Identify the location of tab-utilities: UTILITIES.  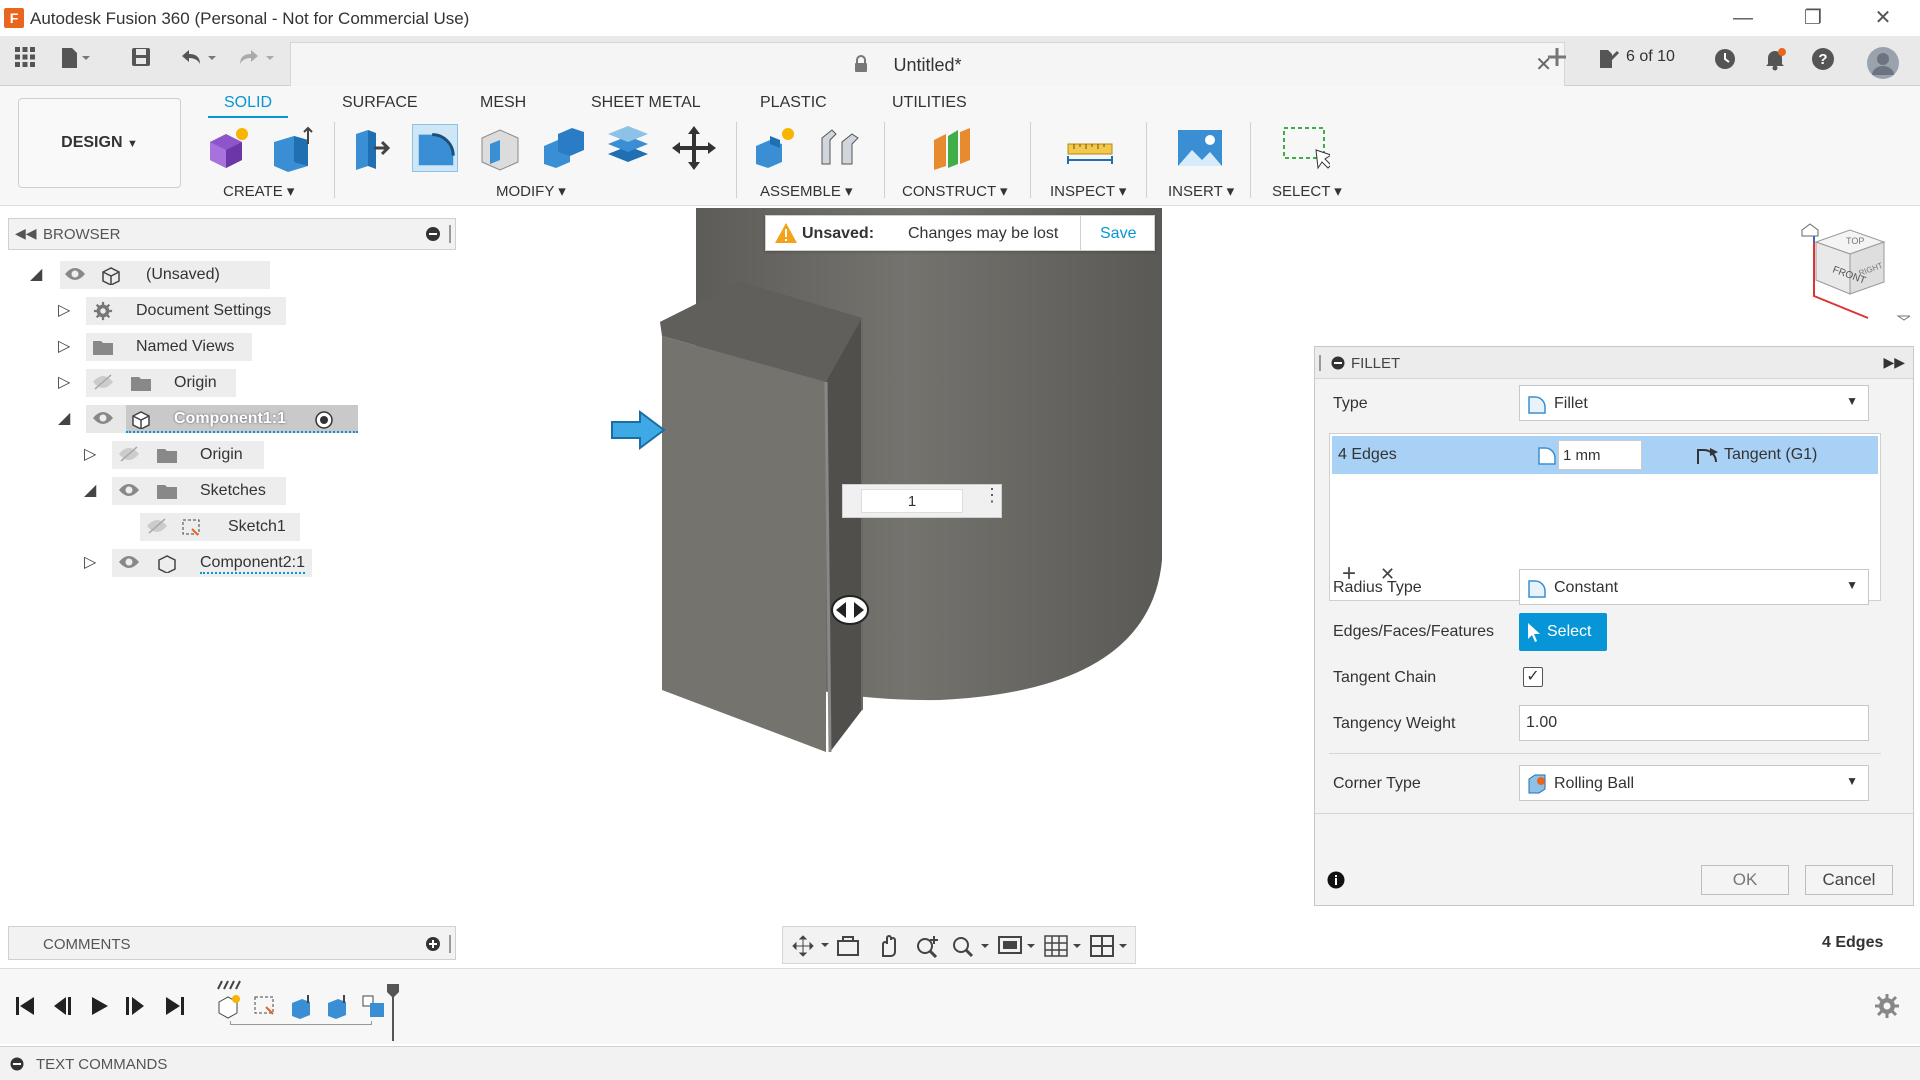
(929, 104).